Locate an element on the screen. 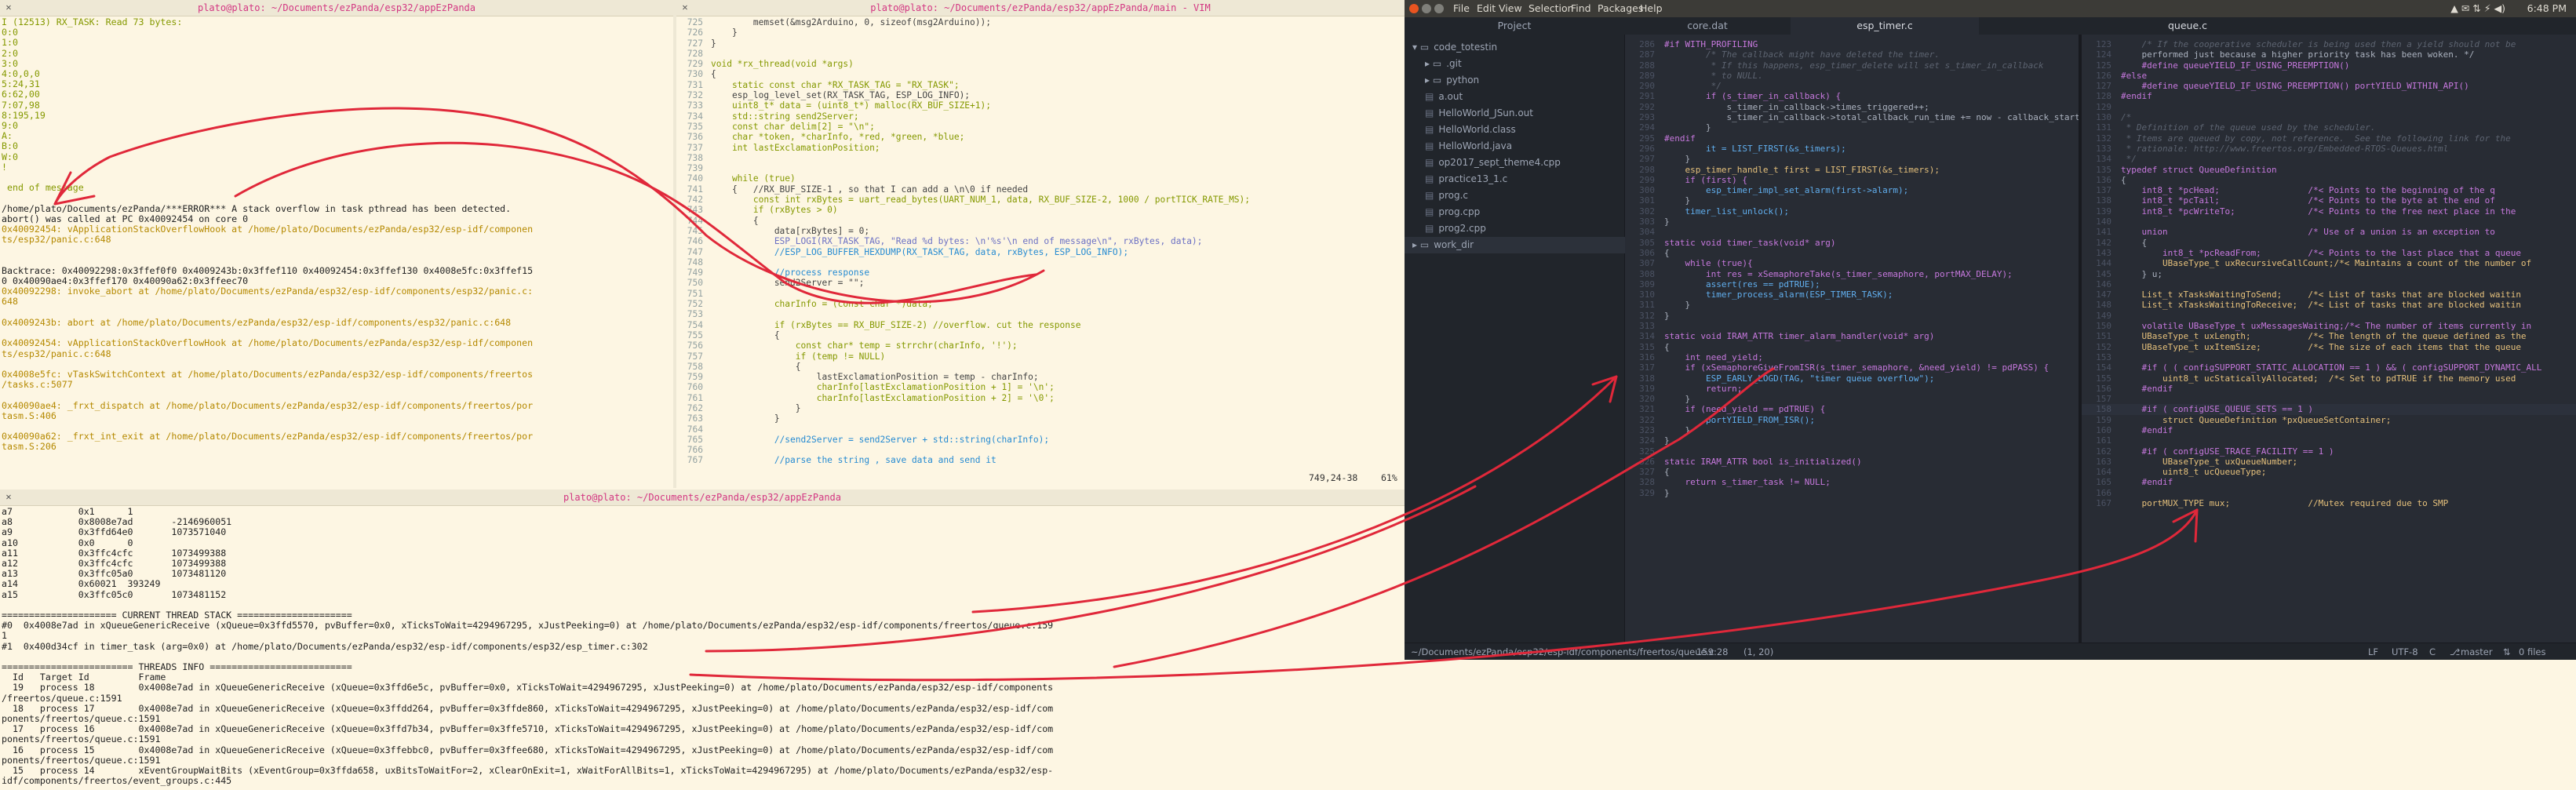  editor-line: 129 is located at coordinates (2329, 107).